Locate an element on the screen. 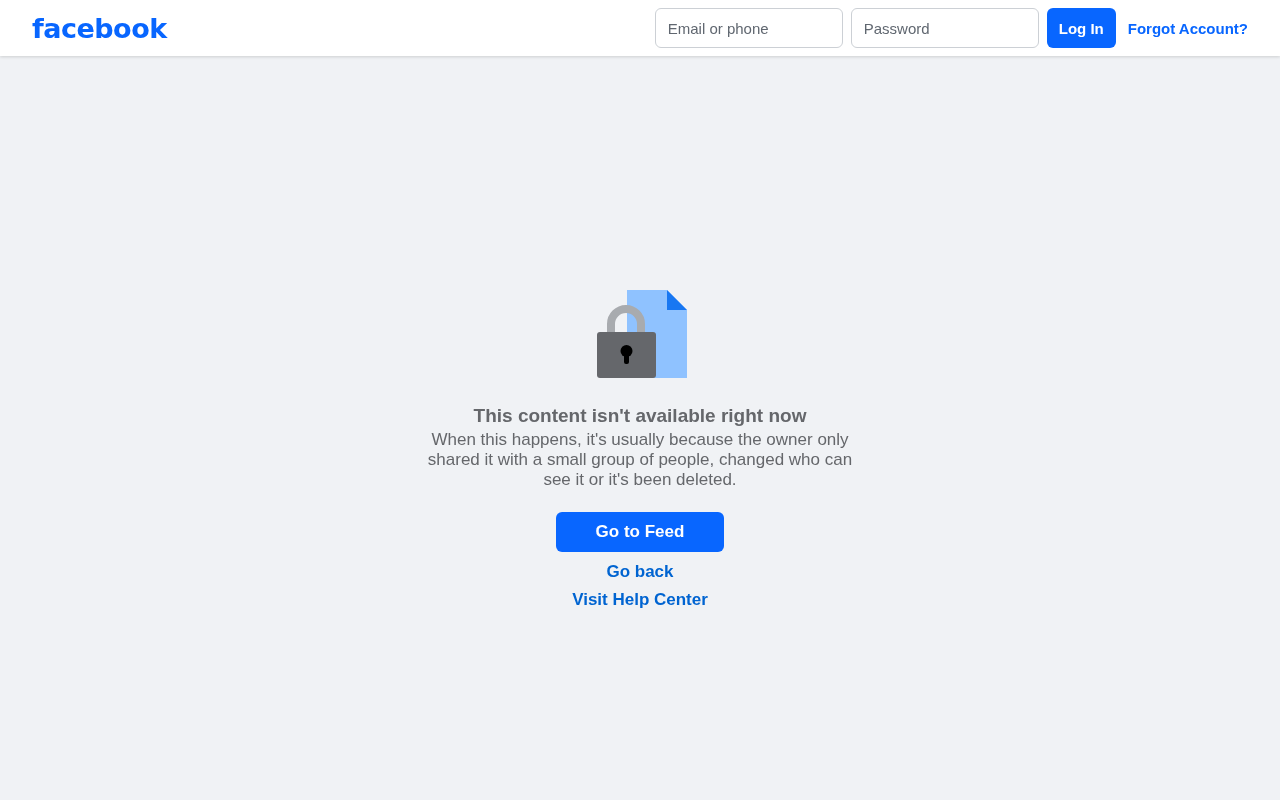  go-to-feed-button: Go to Feed is located at coordinates (640, 532).